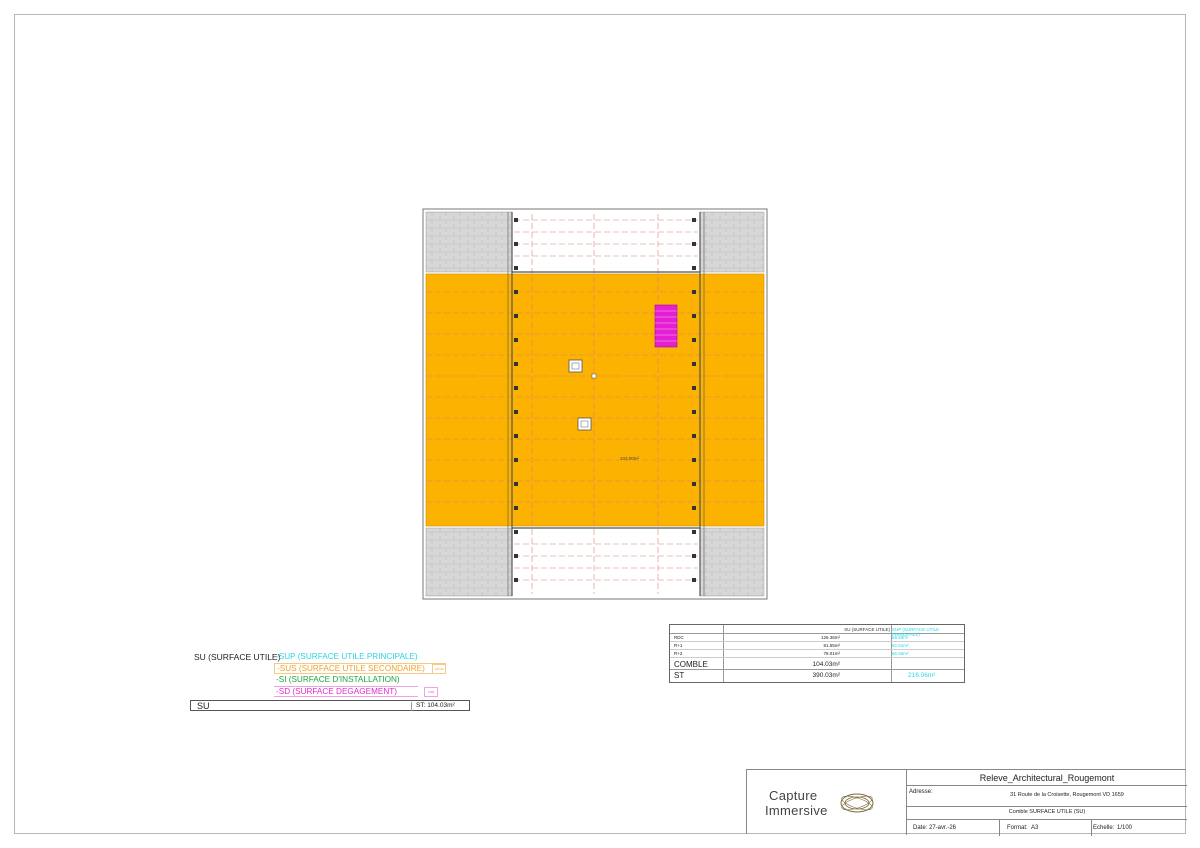 This screenshot has height=848, width=1200. What do you see at coordinates (346, 691) in the screenshot?
I see `legend-sd: -SD (SURFACE DEGAGEMENT)` at bounding box center [346, 691].